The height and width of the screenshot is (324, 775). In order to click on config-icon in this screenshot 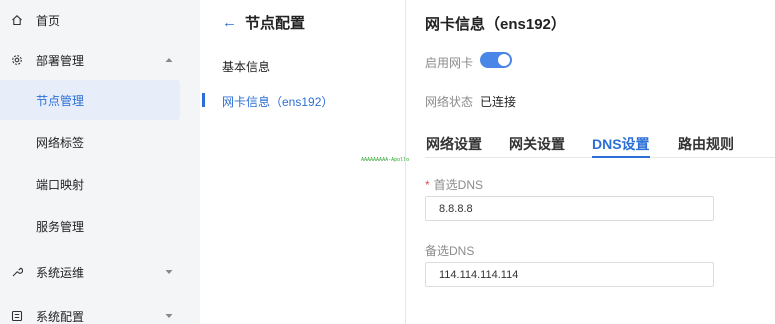, I will do `click(17, 316)`.